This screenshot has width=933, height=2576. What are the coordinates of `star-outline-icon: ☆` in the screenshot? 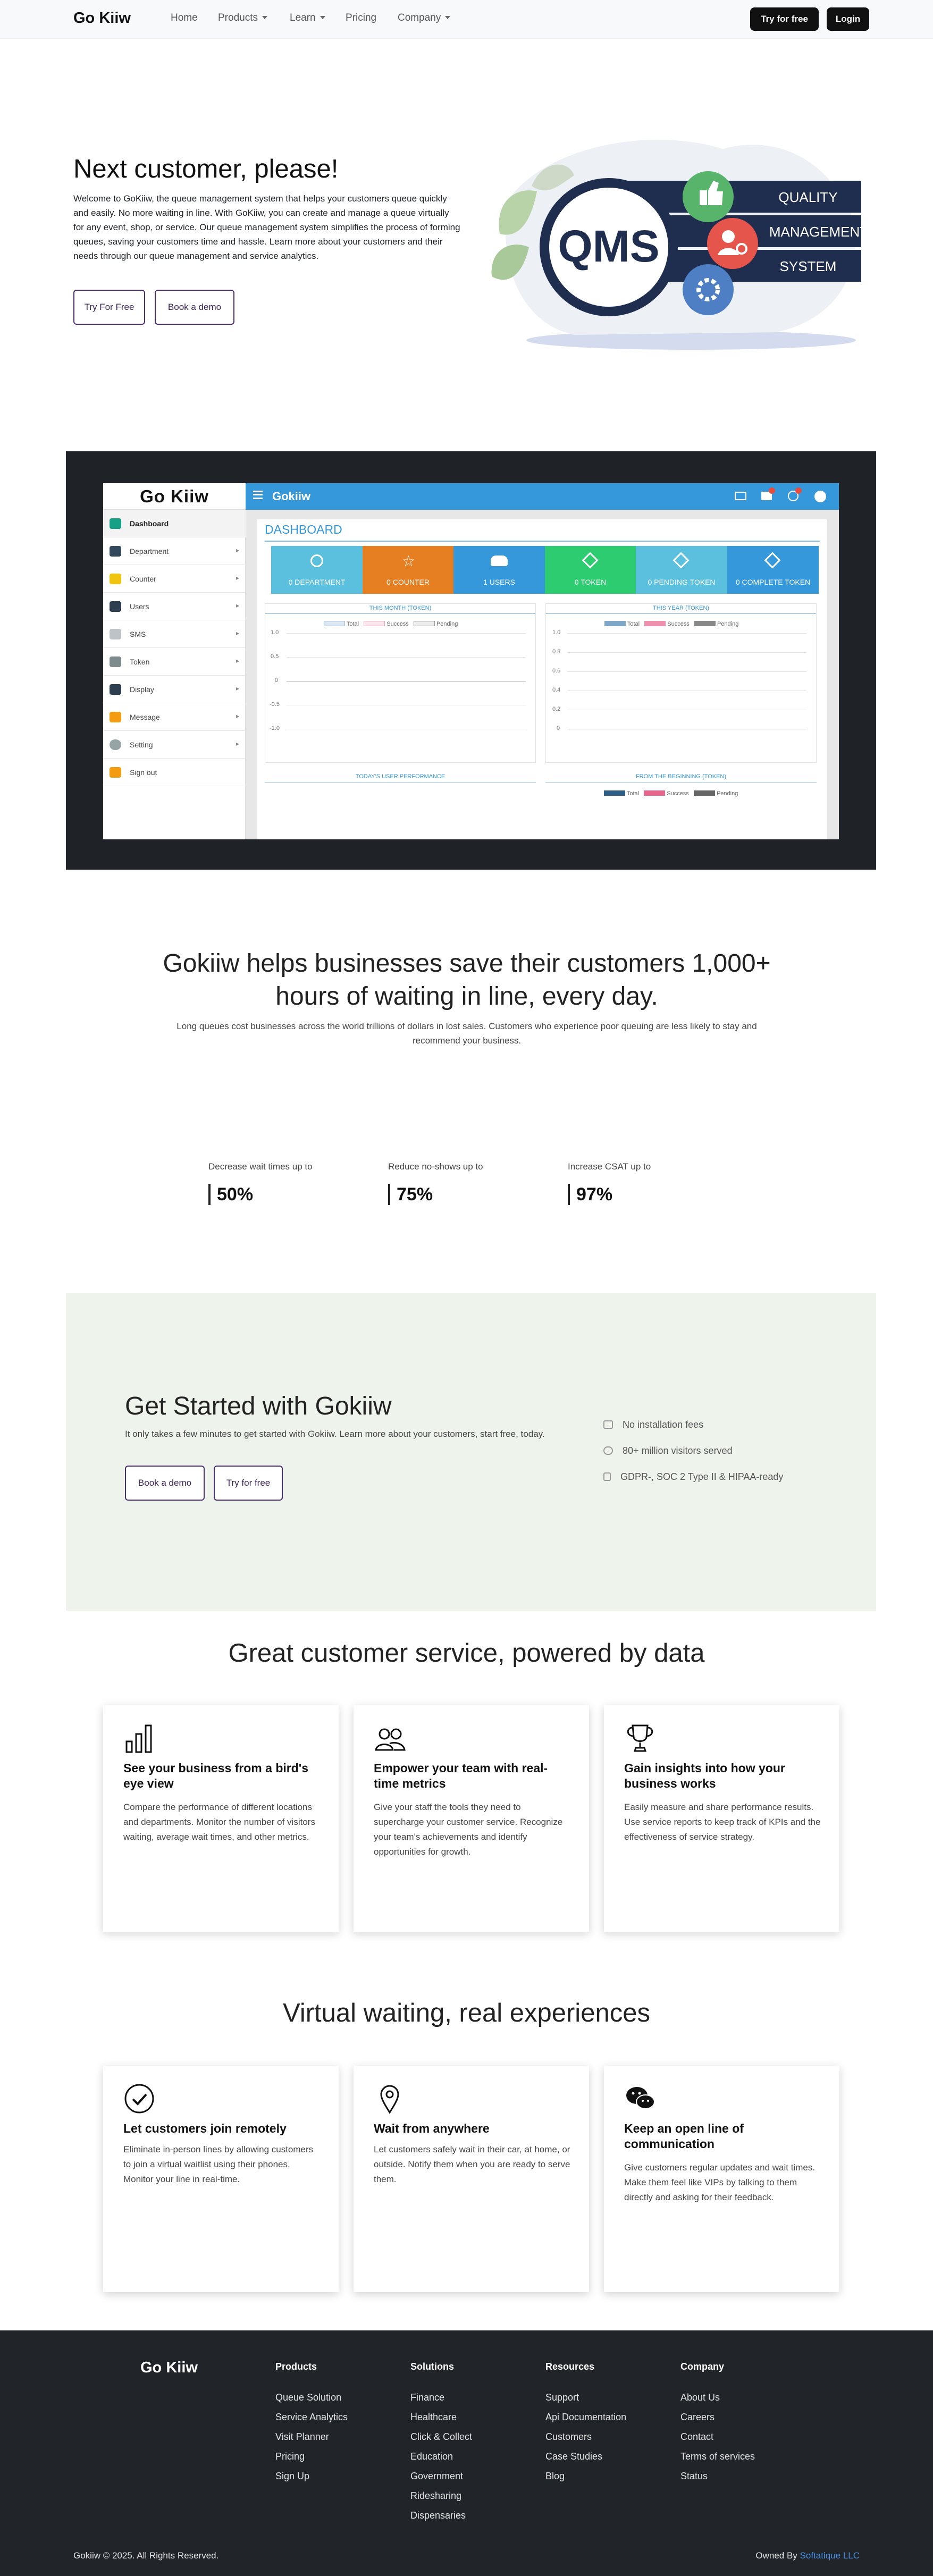 It's located at (409, 561).